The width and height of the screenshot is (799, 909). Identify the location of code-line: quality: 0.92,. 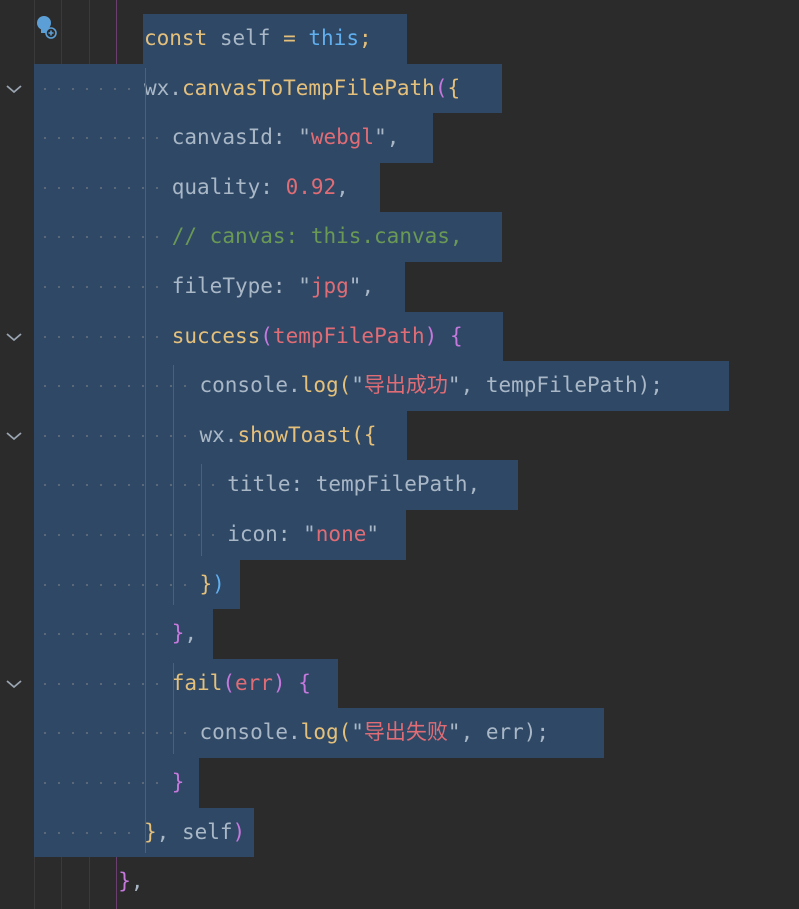
(260, 188).